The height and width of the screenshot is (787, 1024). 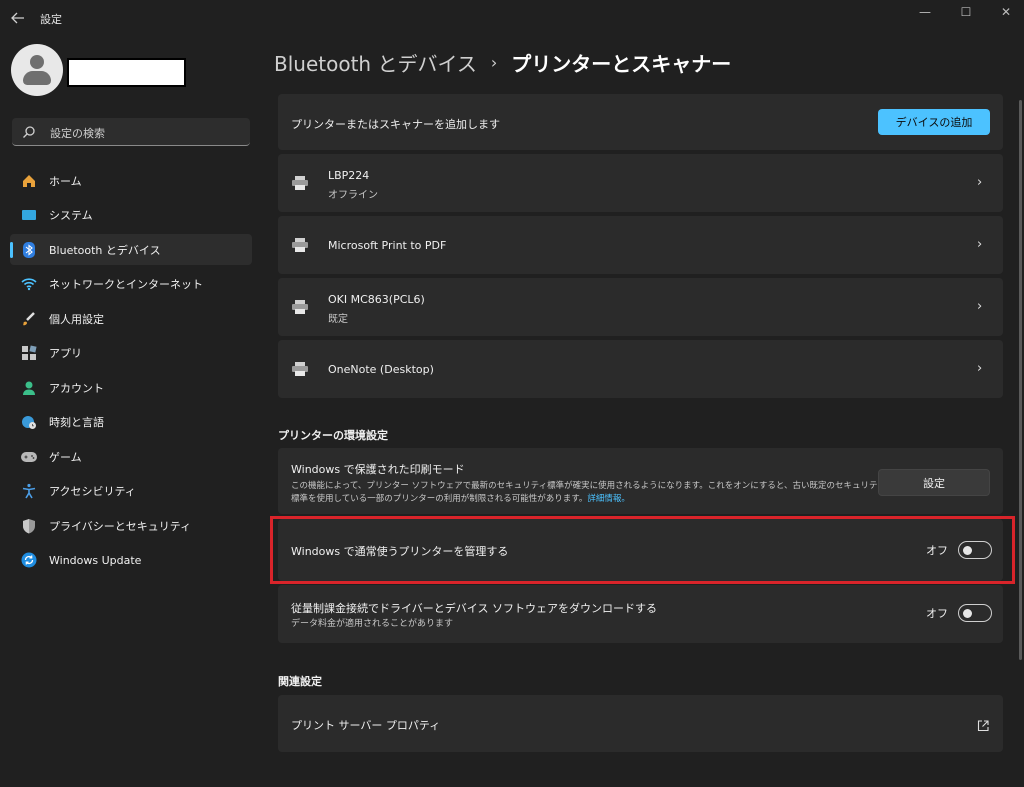 I want to click on sidebar-item-label: 個人用設定, so click(x=76, y=319).